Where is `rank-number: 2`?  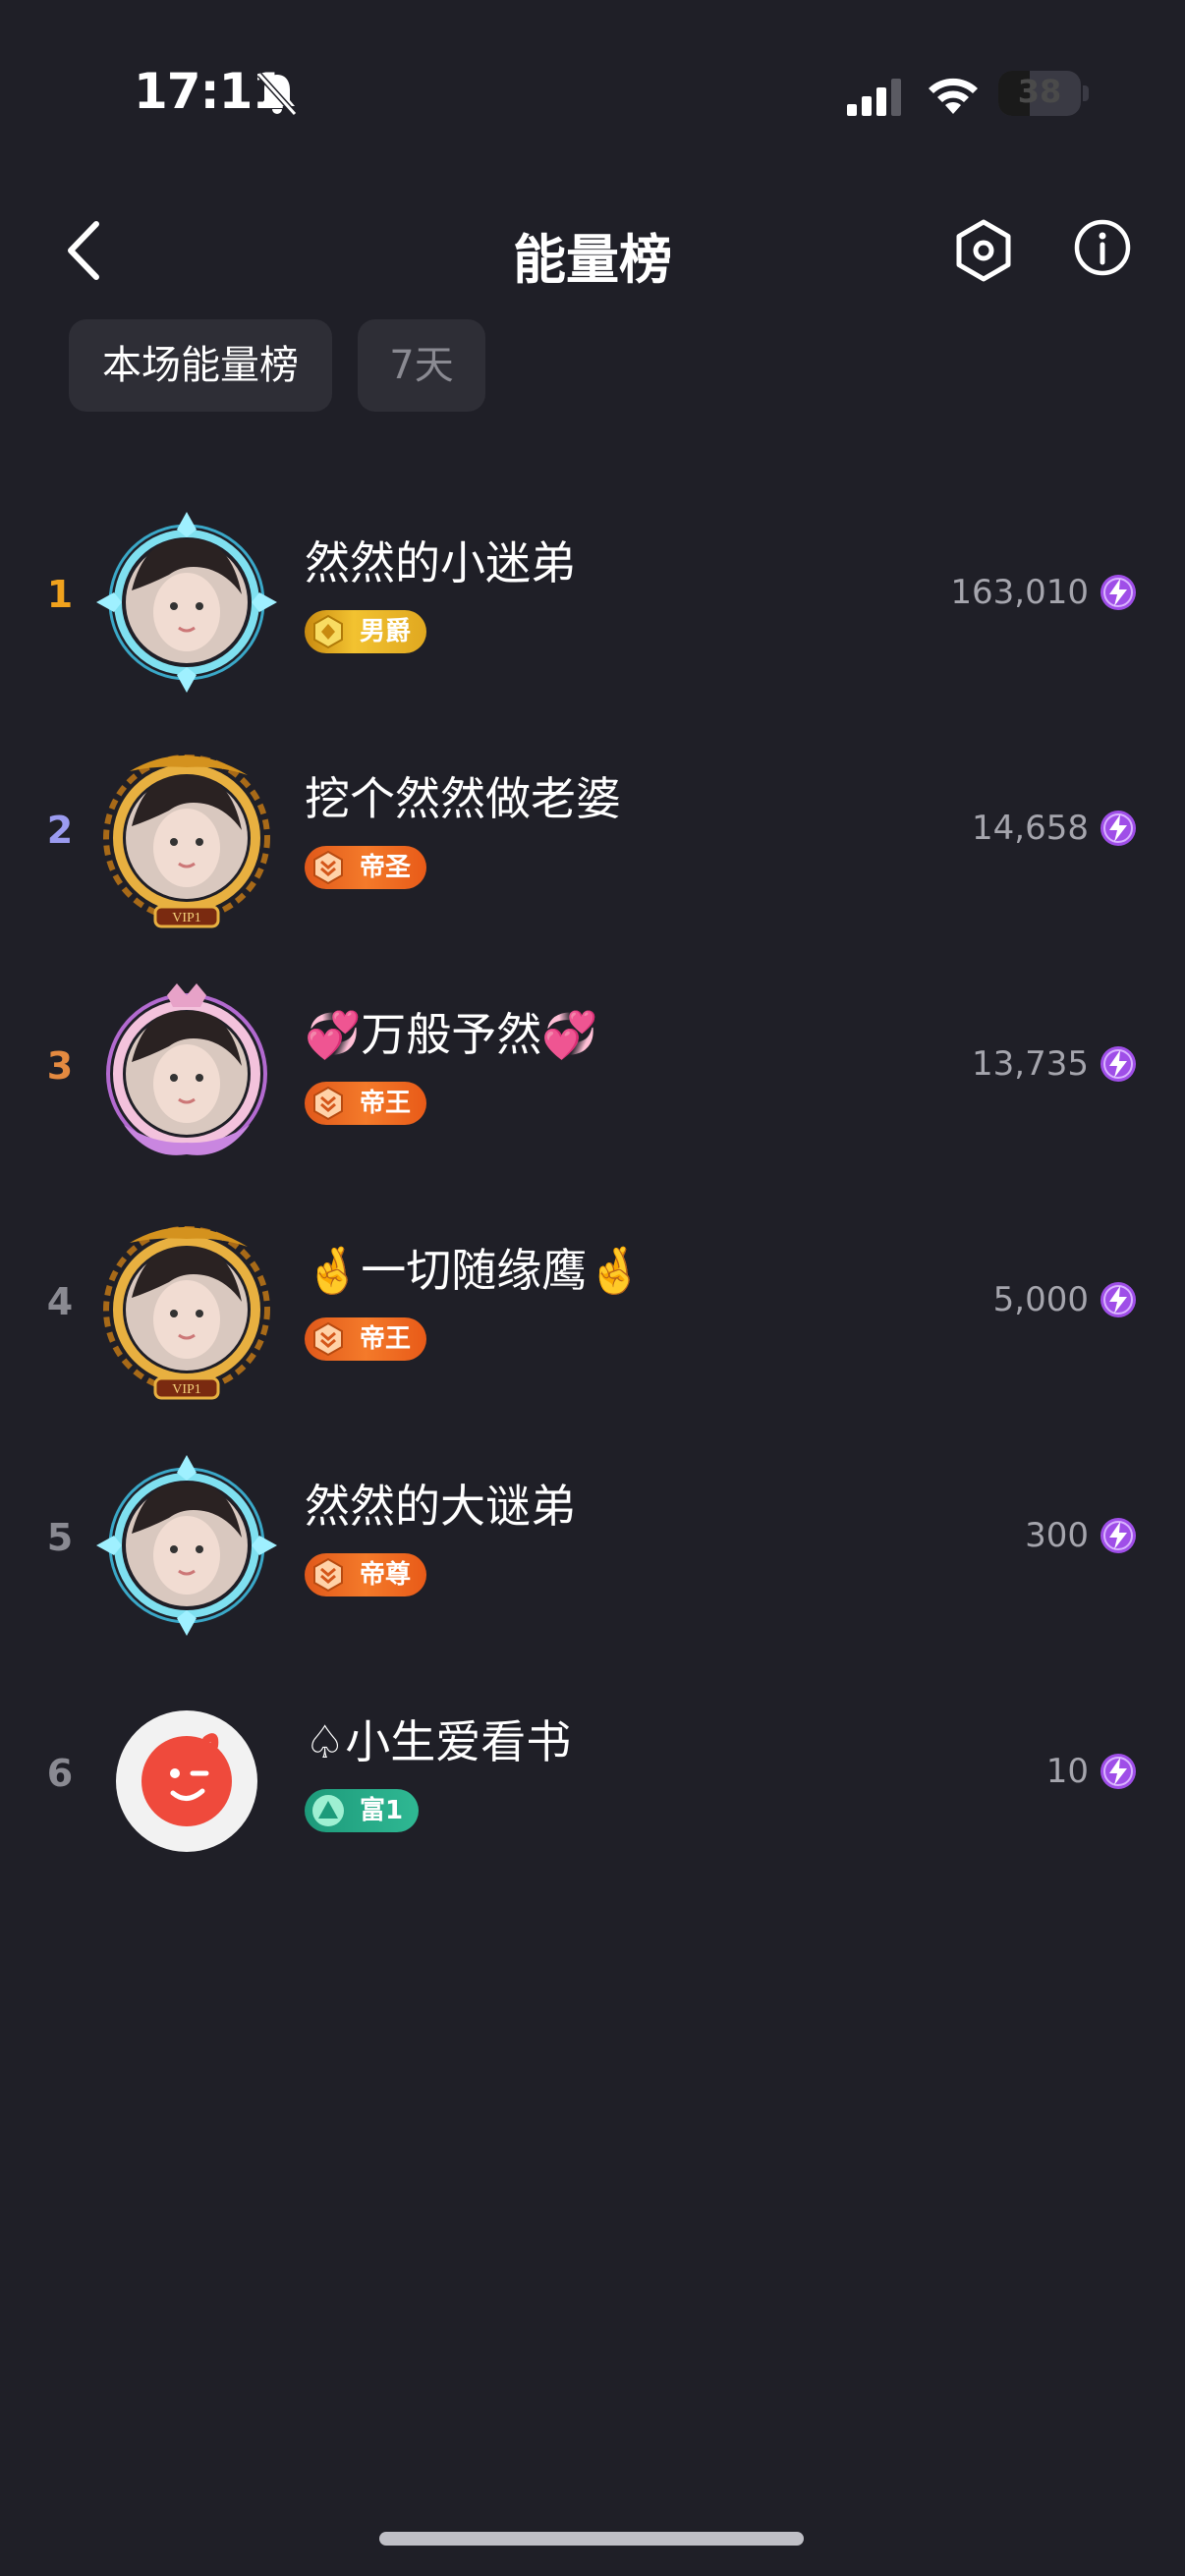
rank-number: 2 is located at coordinates (60, 830).